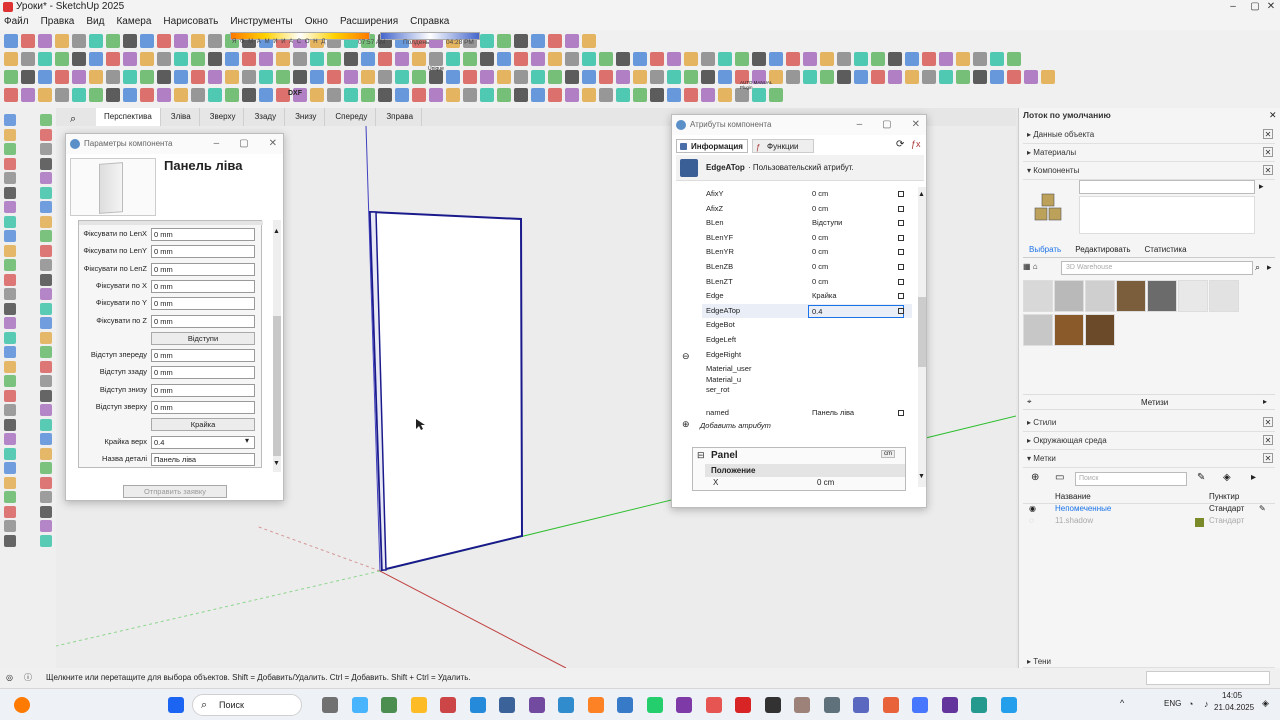  Describe the element at coordinates (247, 705) in the screenshot. I see `taskbar-search: ⌕ Поиск` at that location.